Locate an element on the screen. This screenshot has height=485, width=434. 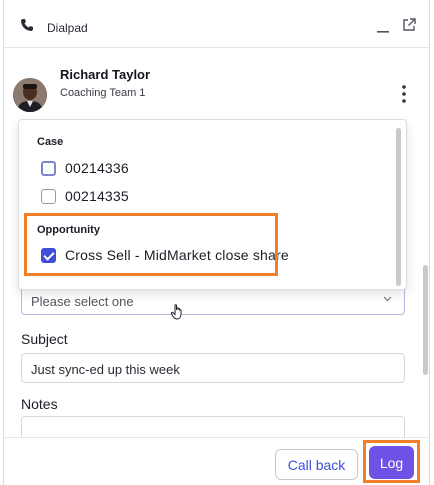
group-label-case: Case is located at coordinates (50, 142).